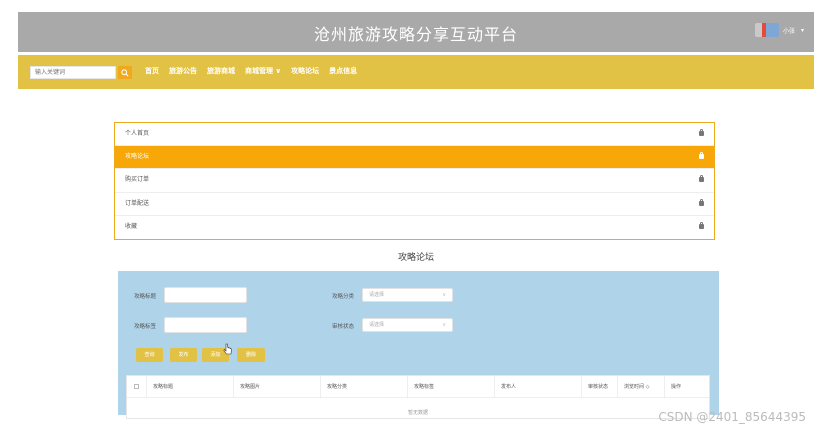  I want to click on audit-select: 请选择 ∨, so click(407, 325).